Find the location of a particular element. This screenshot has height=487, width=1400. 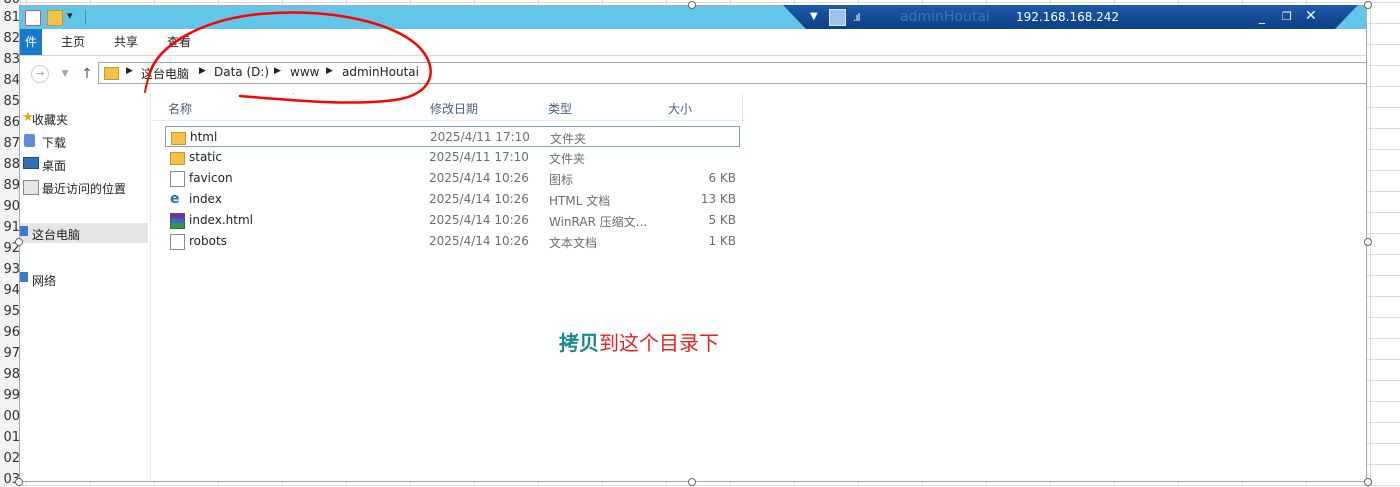

copy-instruction-annotation: 拷贝到这个目录下 is located at coordinates (639, 341).